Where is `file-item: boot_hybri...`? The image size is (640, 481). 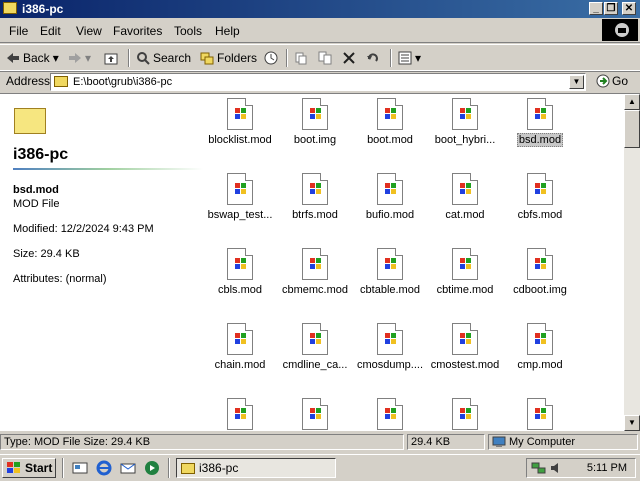 file-item: boot_hybri... is located at coordinates (465, 129).